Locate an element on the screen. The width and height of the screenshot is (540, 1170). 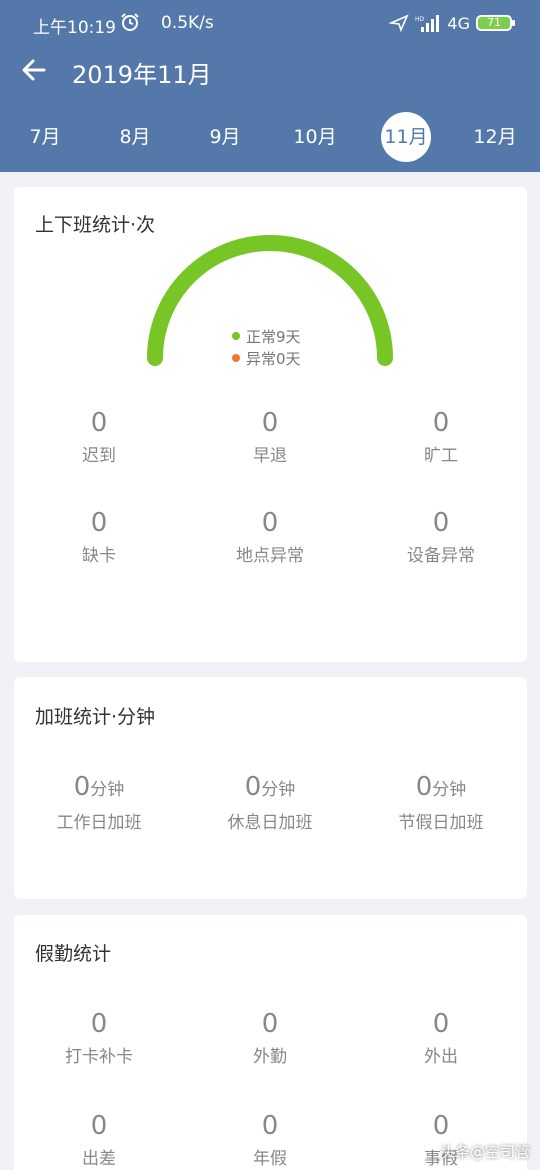
stat-punch-correction: 0 打卡补卡 is located at coordinates (99, 1038).